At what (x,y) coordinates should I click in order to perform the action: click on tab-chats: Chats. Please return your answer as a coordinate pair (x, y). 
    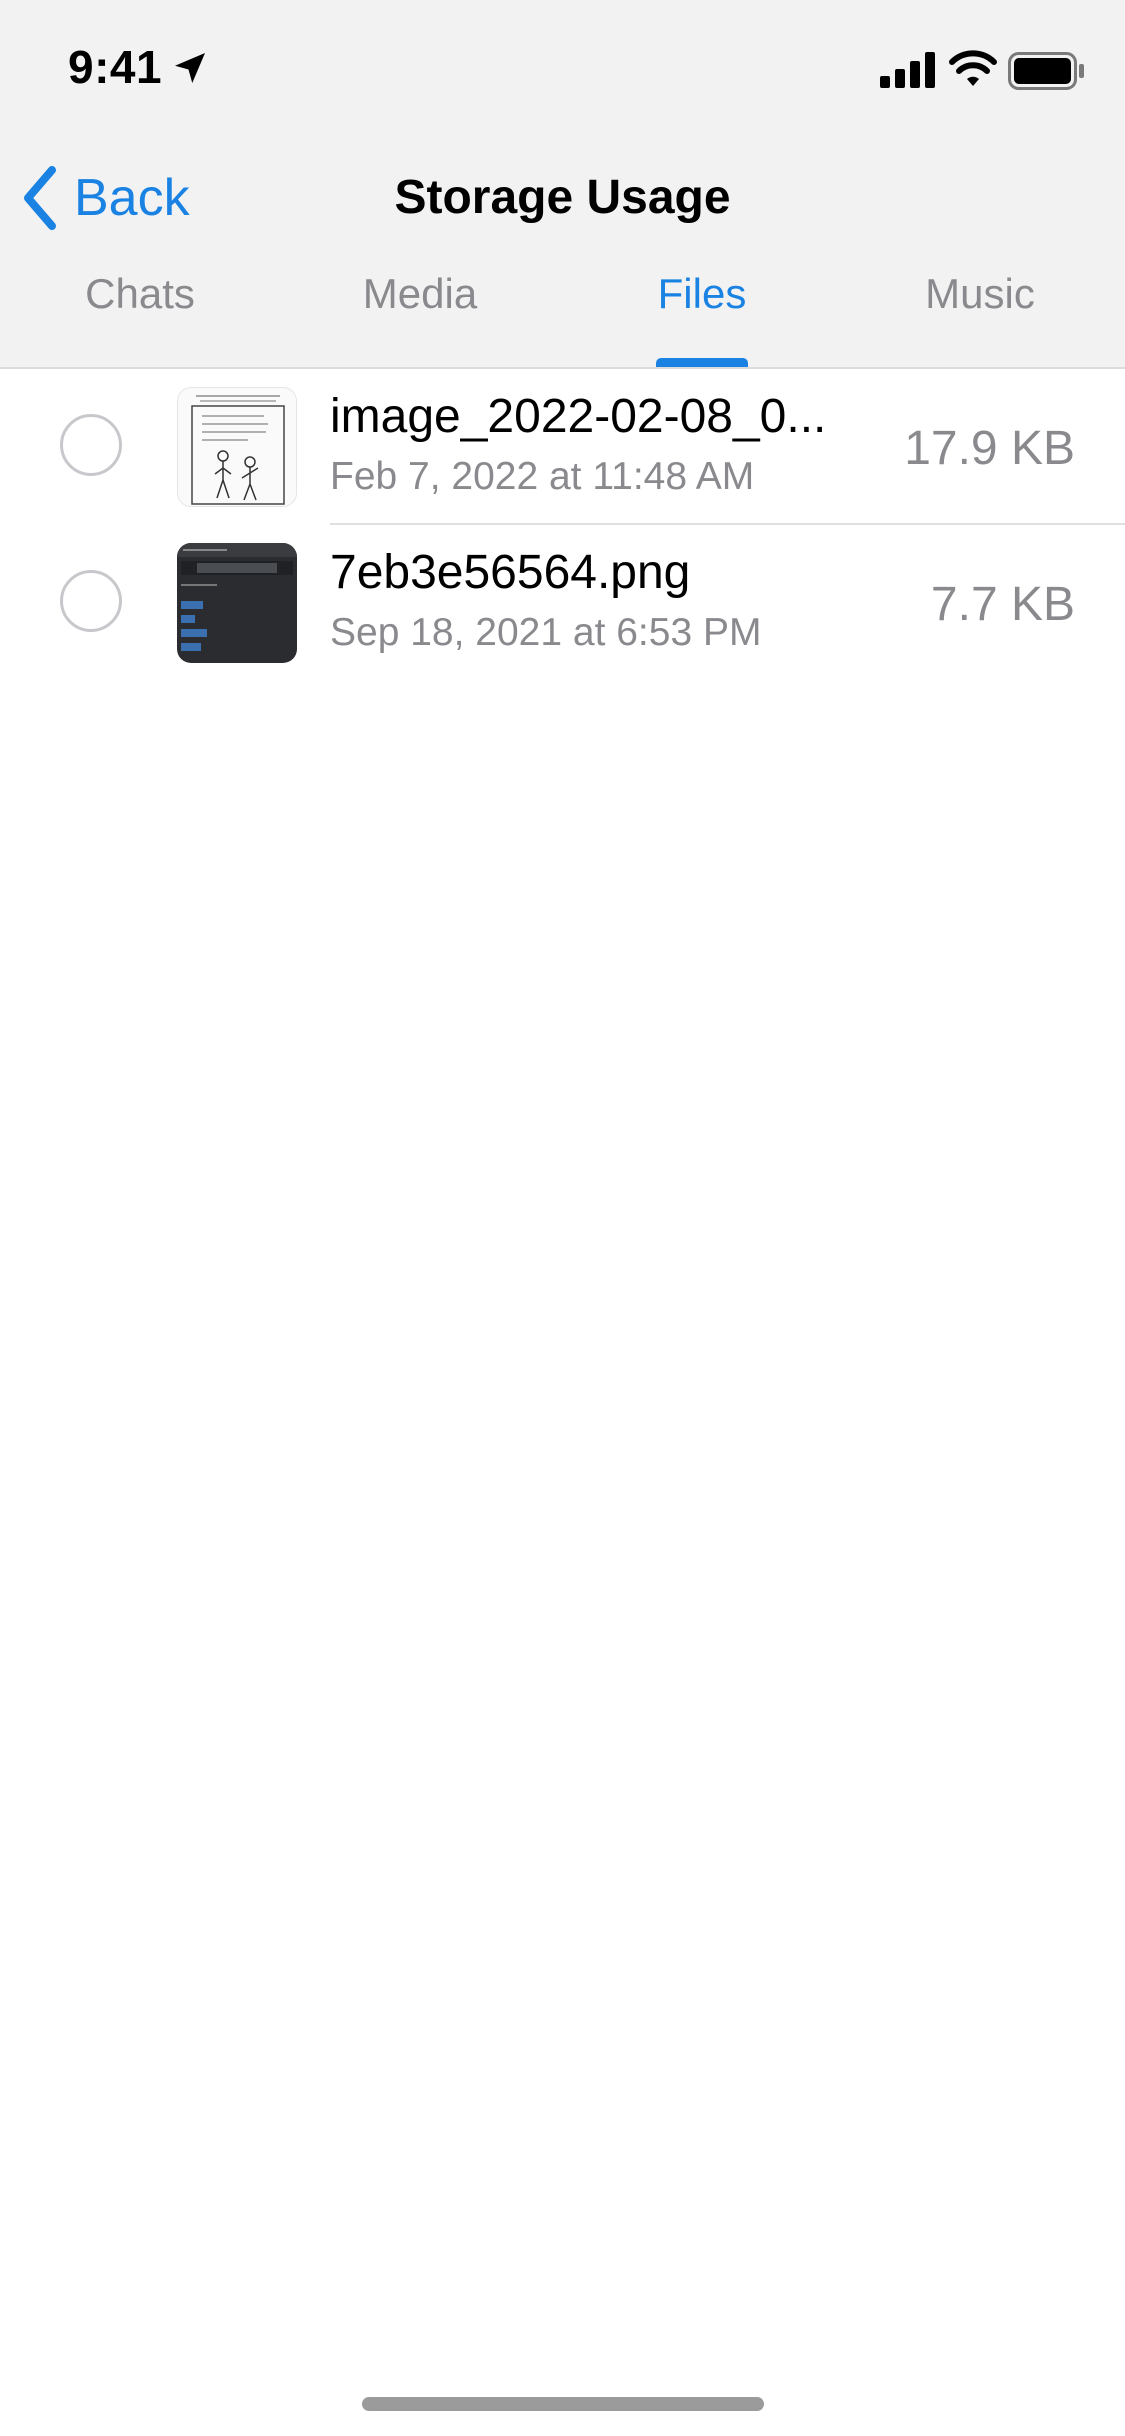
    Looking at the image, I should click on (140, 294).